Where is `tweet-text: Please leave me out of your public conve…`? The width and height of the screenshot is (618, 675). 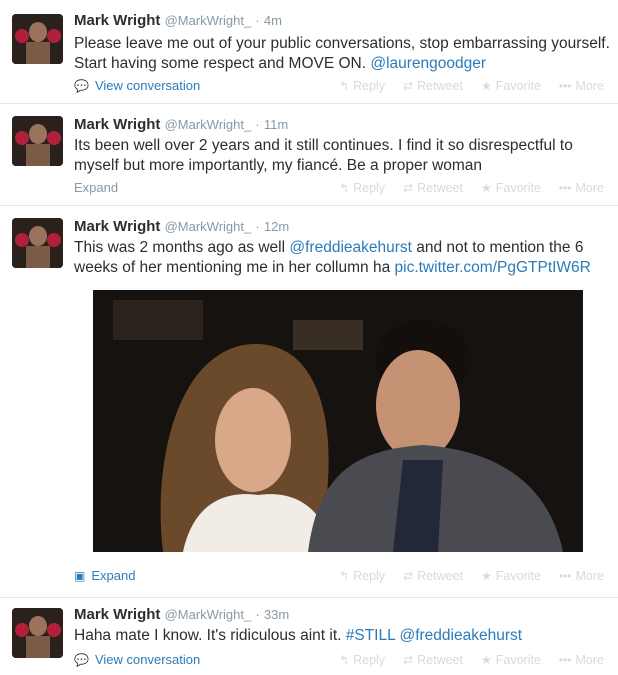
tweet-text: Please leave me out of your public conve… is located at coordinates (344, 54).